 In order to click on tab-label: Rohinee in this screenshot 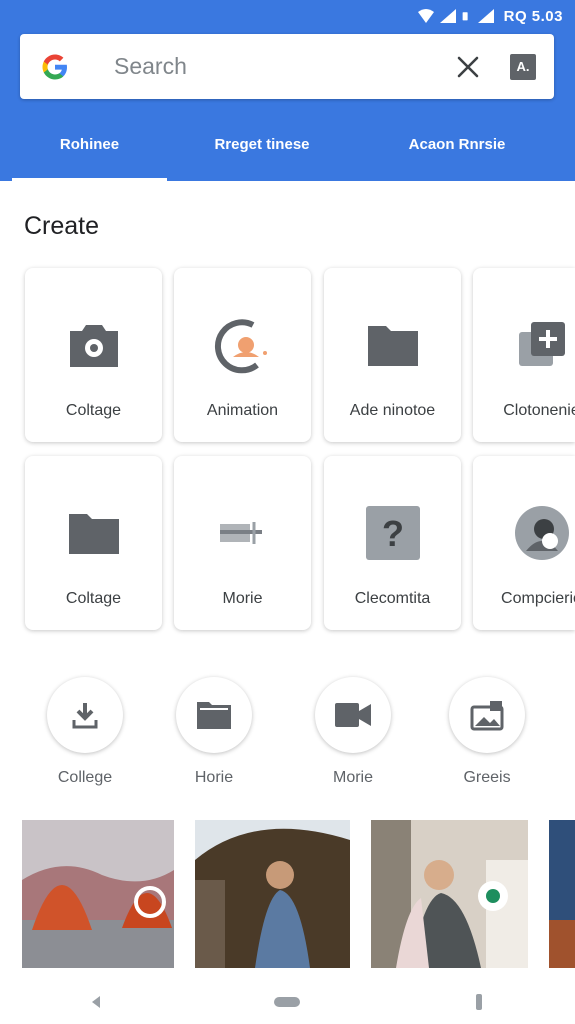, I will do `click(89, 144)`.